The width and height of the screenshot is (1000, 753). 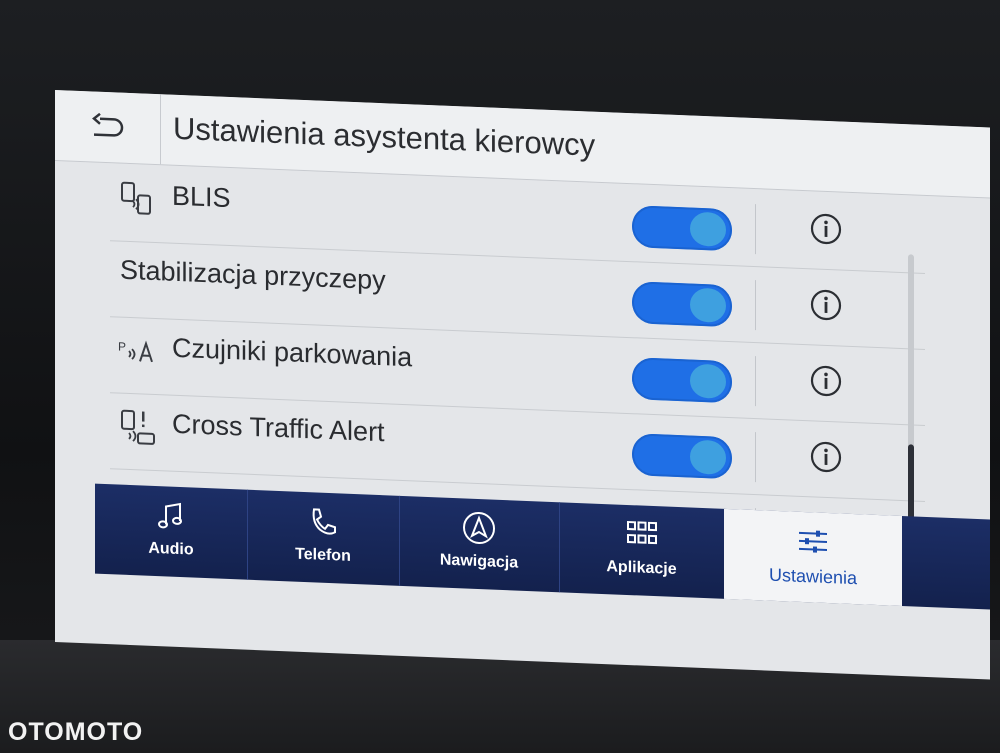 I want to click on blis-toggle, so click(x=682, y=228).